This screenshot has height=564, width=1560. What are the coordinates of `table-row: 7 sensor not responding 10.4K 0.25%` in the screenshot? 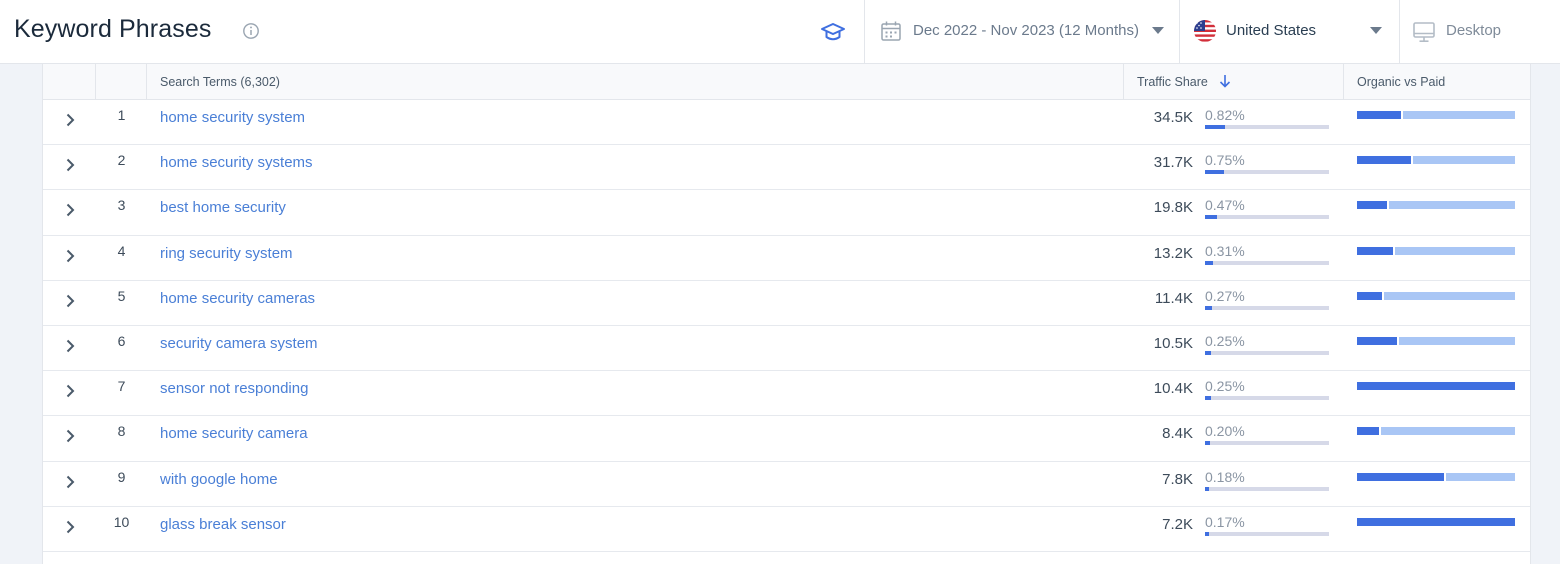 It's located at (786, 394).